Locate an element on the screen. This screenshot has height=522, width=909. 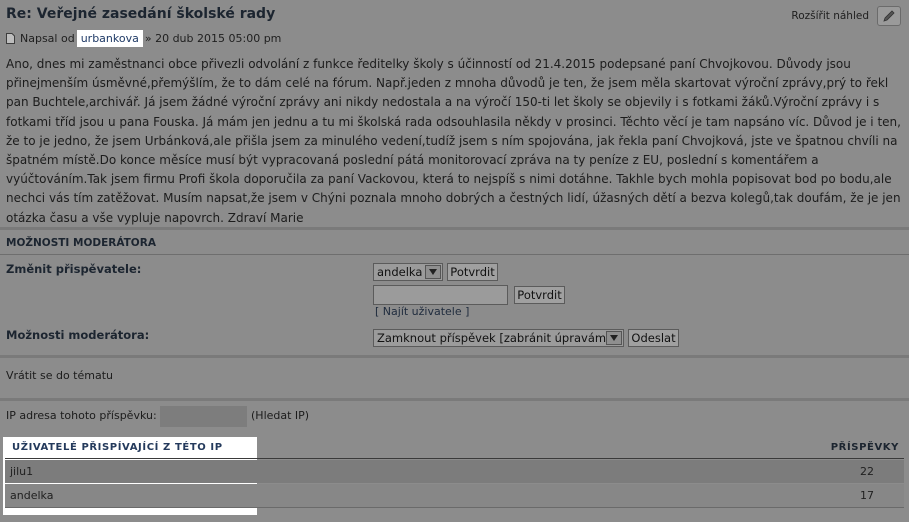
back-to-topic-link: Vrátit se do tématu is located at coordinates (59, 375).